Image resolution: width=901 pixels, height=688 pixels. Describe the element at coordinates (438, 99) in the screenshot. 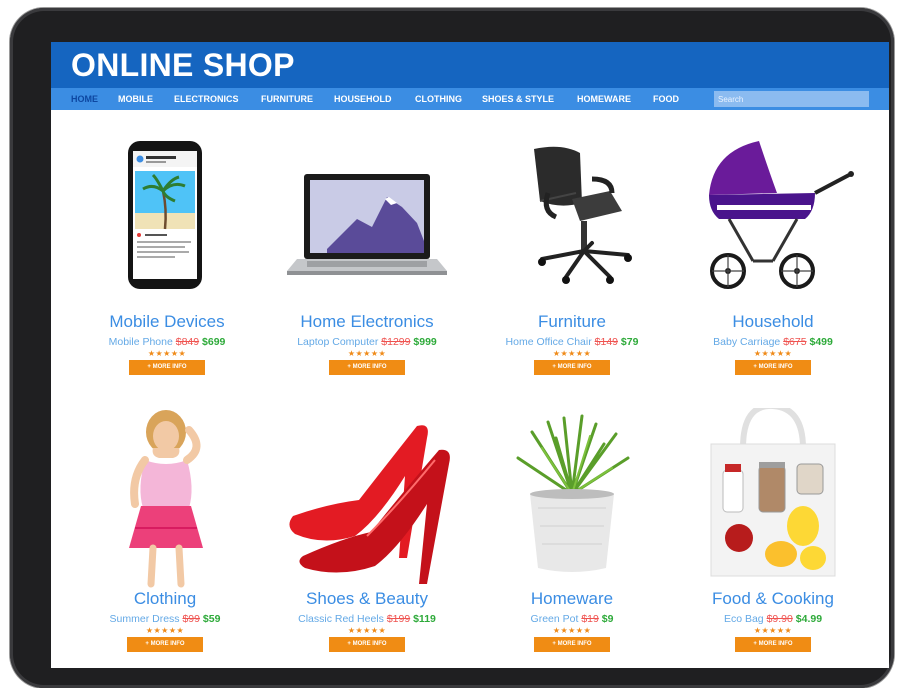

I see `nav-clothing: CLOTHING` at that location.